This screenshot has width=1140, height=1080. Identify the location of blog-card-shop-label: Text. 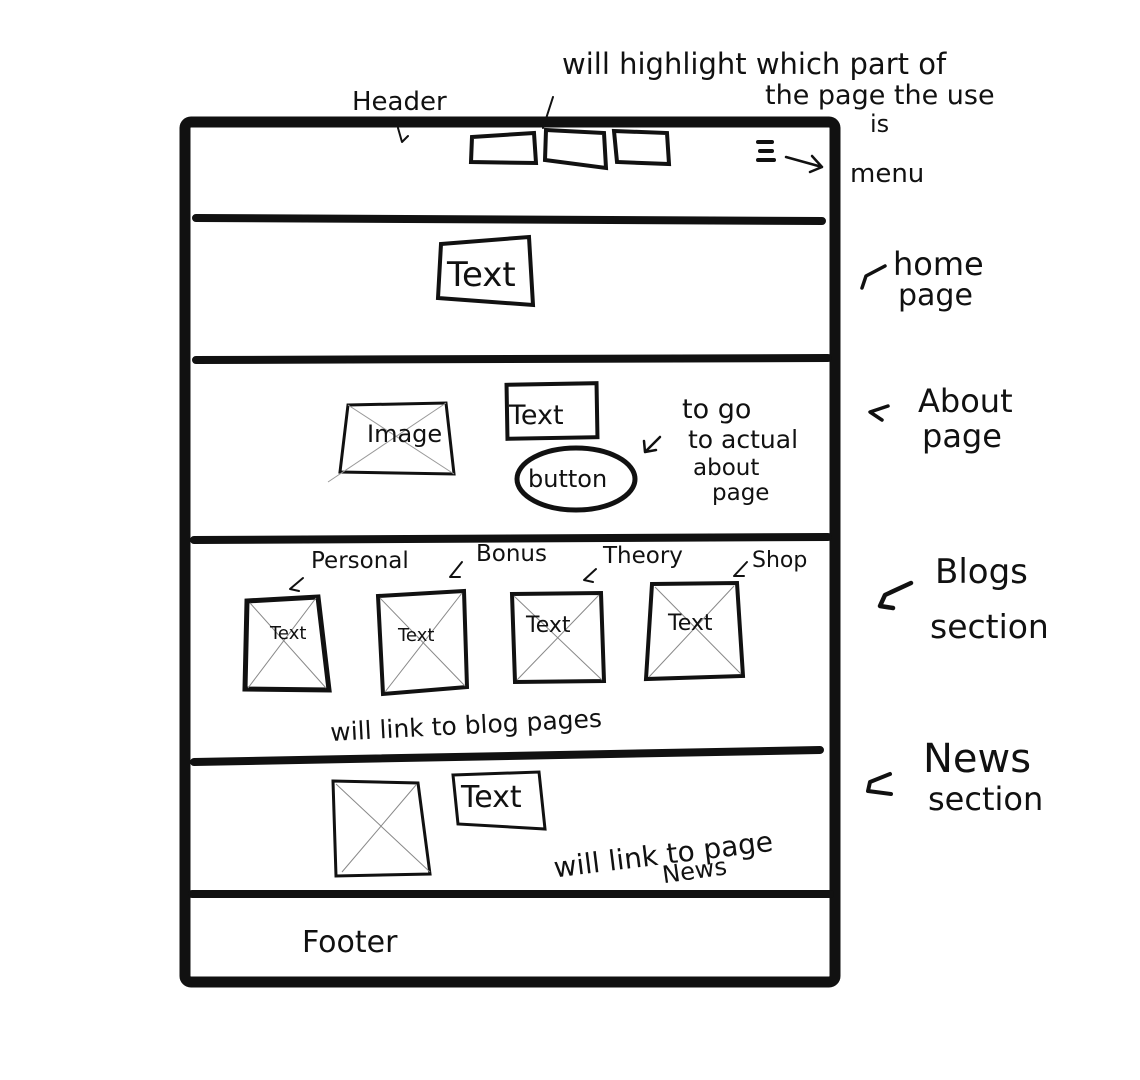
(690, 623).